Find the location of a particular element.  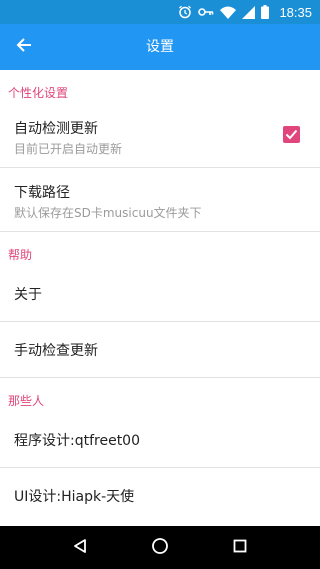

section-header-personal: 个性化设置 is located at coordinates (38, 93).